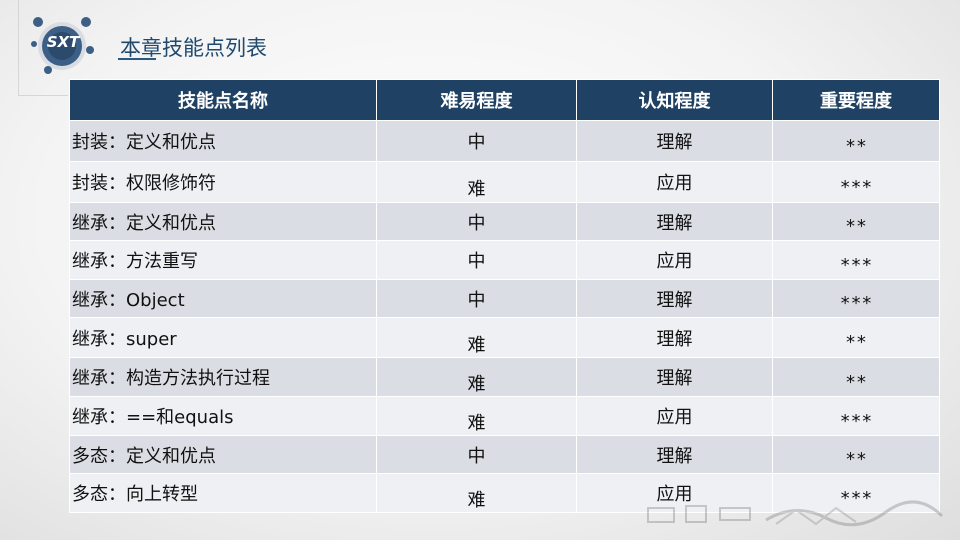  I want to click on table-row: 继承：方法重写 中 应用 ***, so click(504, 260).